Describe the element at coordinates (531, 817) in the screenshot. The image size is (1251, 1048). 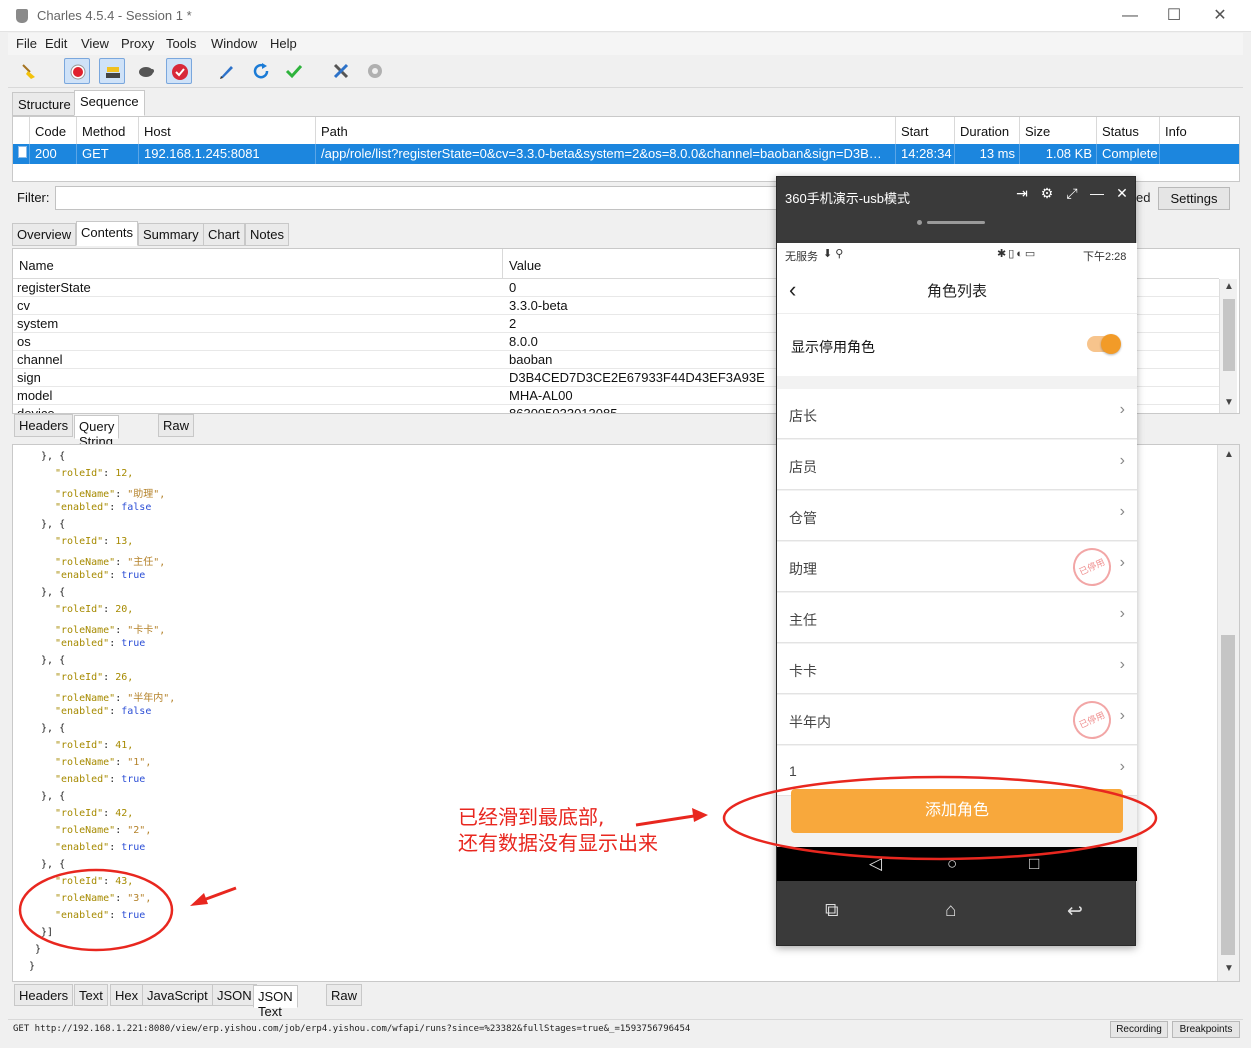
I see `annotation-line-1: 已经滑到最底部,` at that location.